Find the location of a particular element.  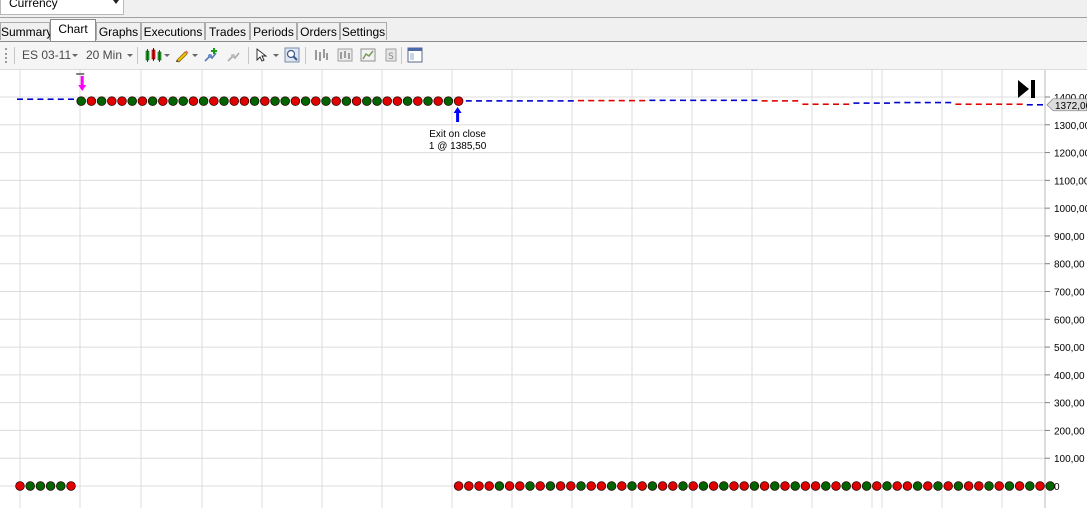

candlestick-style-icon is located at coordinates (154, 55).